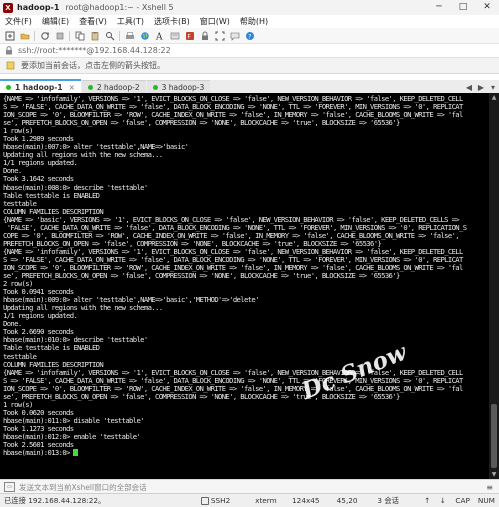  I want to click on paste-icon, so click(94, 35).